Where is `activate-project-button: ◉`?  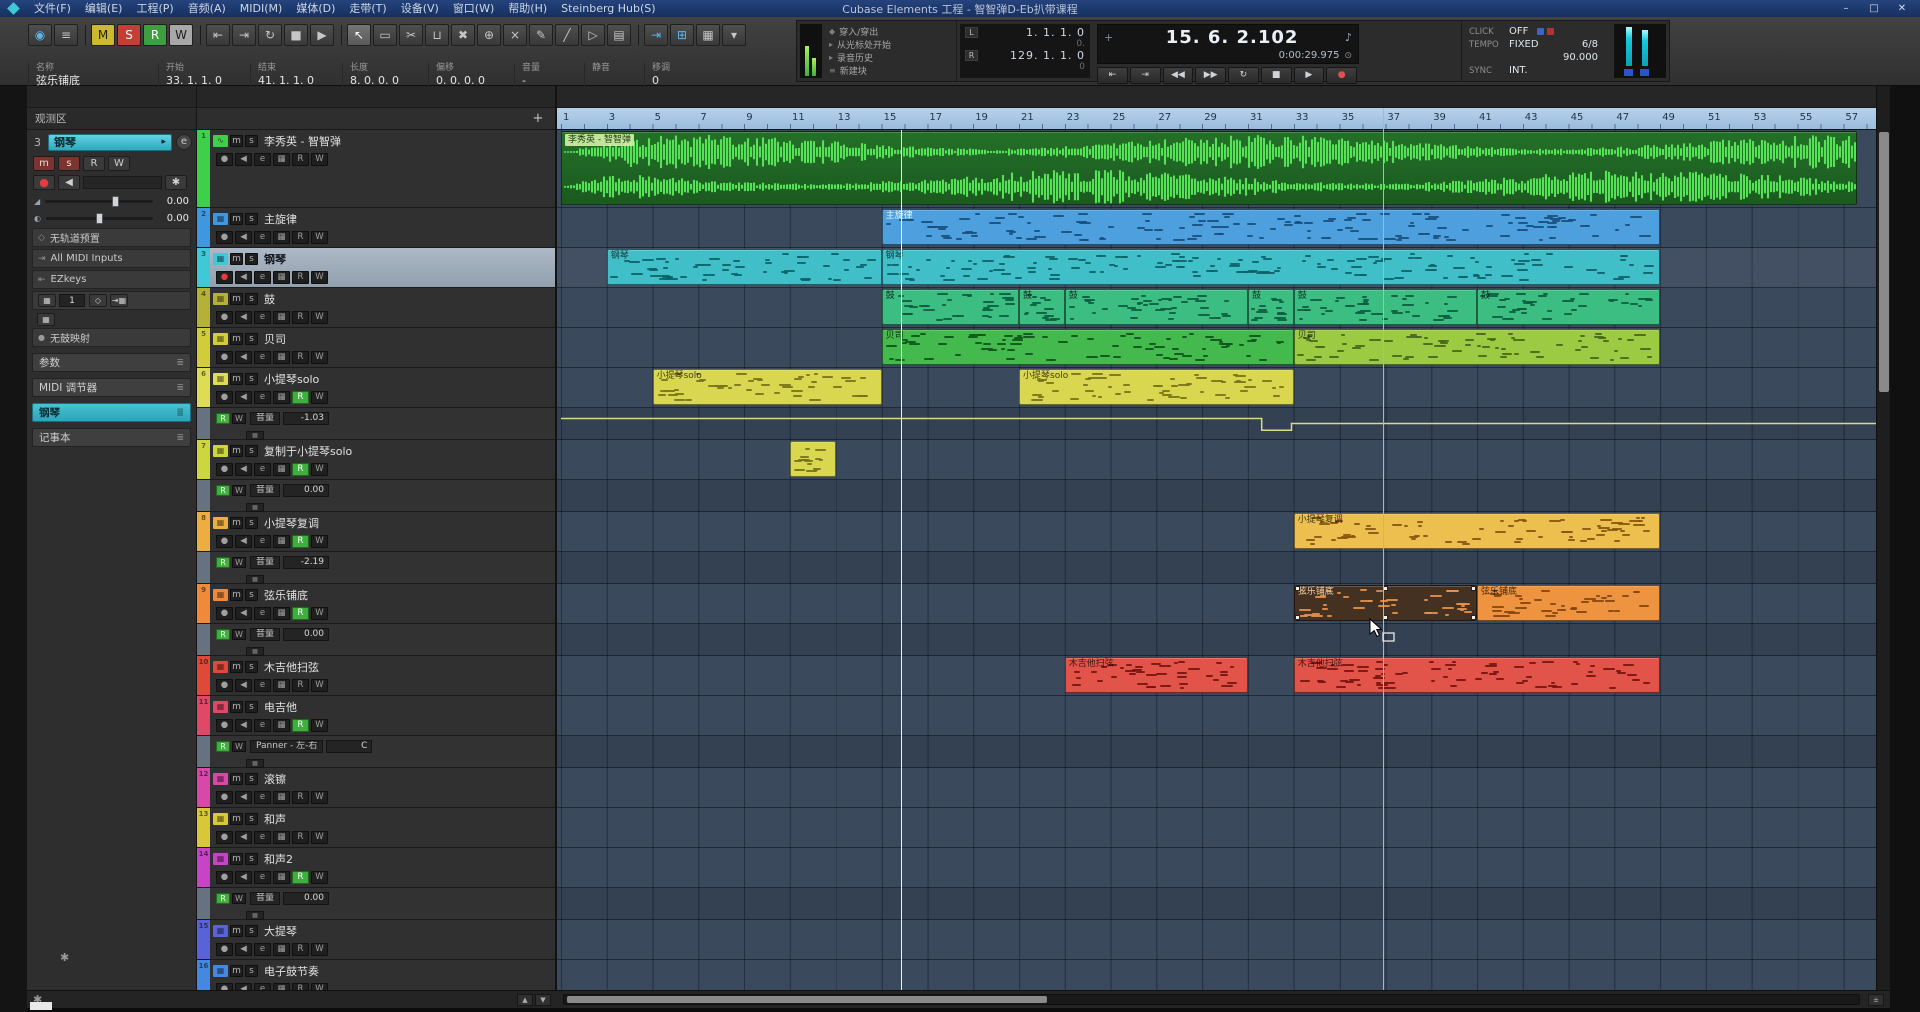 activate-project-button: ◉ is located at coordinates (40, 35).